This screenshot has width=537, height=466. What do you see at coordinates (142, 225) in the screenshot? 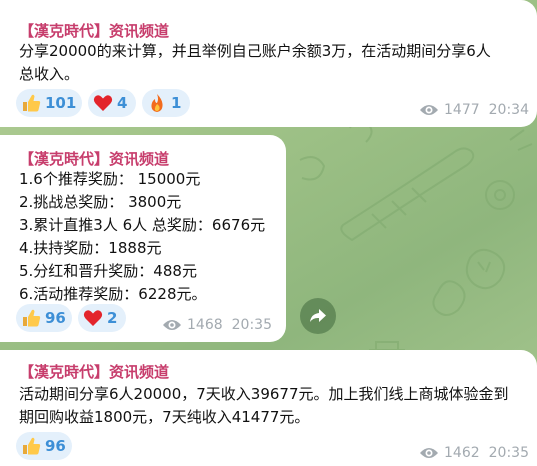
I see `message-line: 3.累计直推3人 6人 总奖励：6676元` at bounding box center [142, 225].